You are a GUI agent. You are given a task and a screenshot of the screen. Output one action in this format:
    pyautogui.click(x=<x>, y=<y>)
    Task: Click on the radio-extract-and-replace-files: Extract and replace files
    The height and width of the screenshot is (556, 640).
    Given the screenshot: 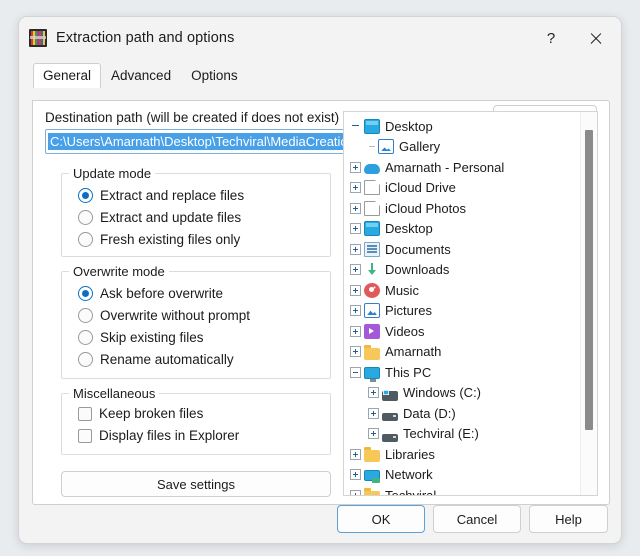 What is the action you would take?
    pyautogui.click(x=161, y=195)
    